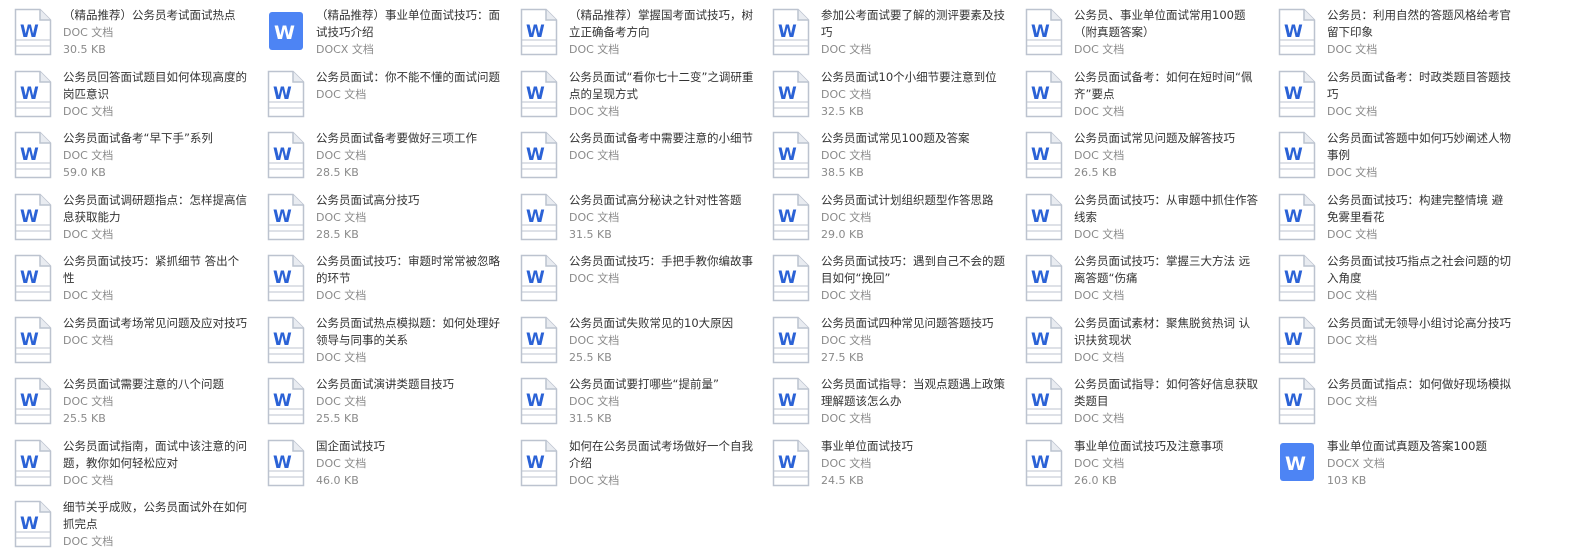 The image size is (1577, 556). What do you see at coordinates (1389, 404) in the screenshot?
I see `file-item: W 公务员面试指点：如何做好现场模拟 DOC 文档` at bounding box center [1389, 404].